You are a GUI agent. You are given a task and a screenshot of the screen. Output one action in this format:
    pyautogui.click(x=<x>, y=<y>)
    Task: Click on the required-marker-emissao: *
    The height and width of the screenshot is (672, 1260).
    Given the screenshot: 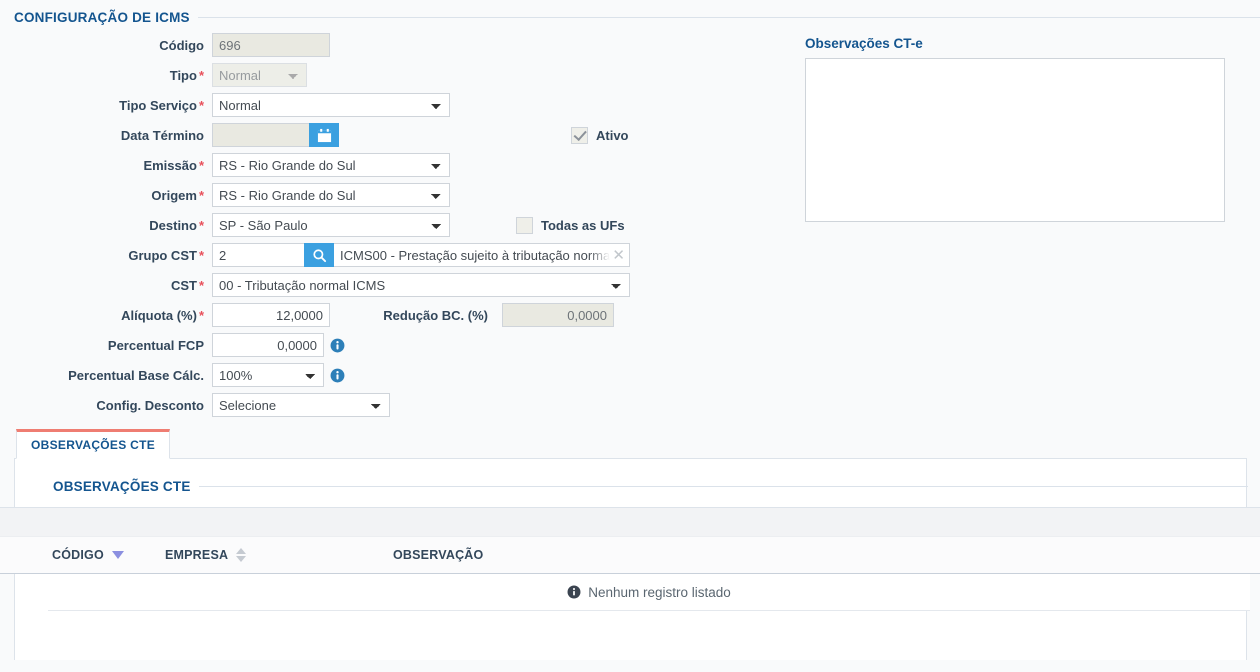 What is the action you would take?
    pyautogui.click(x=201, y=165)
    